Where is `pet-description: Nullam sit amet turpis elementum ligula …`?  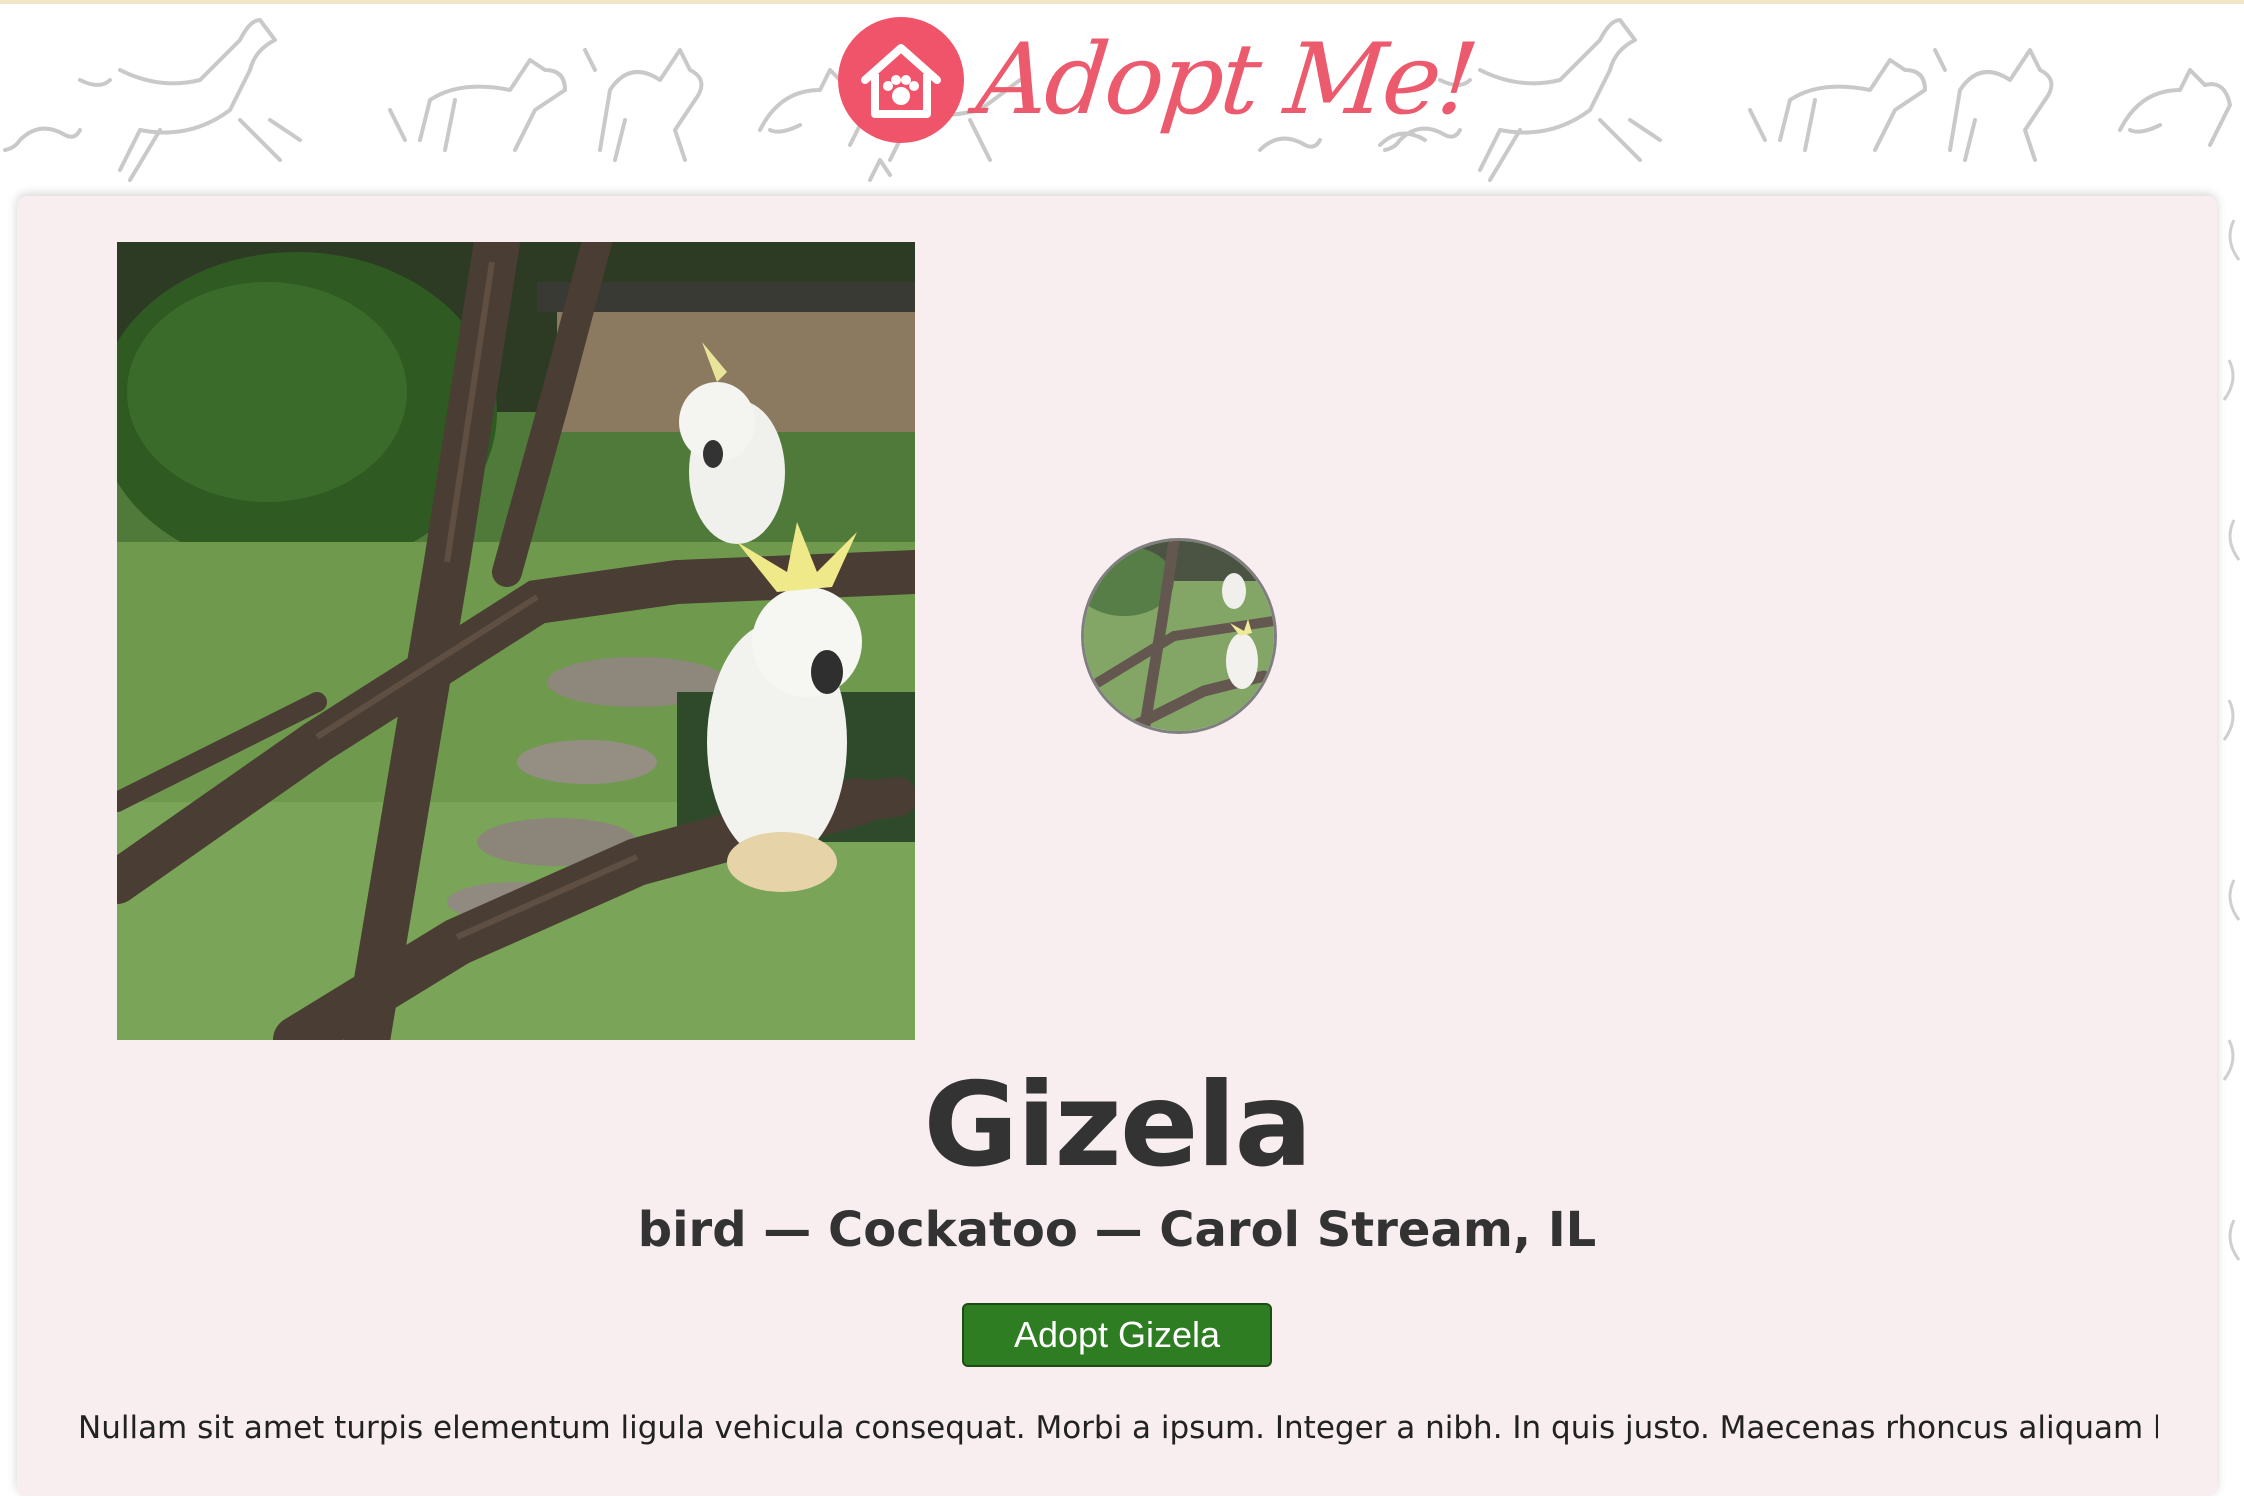
pet-description: Nullam sit amet turpis elementum ligula … is located at coordinates (1118, 1428).